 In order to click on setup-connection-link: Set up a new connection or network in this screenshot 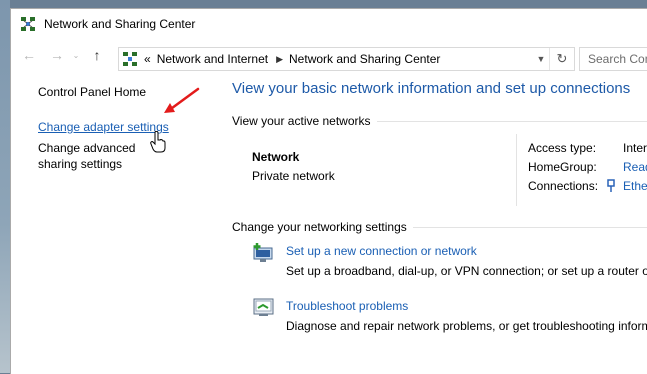, I will do `click(381, 251)`.